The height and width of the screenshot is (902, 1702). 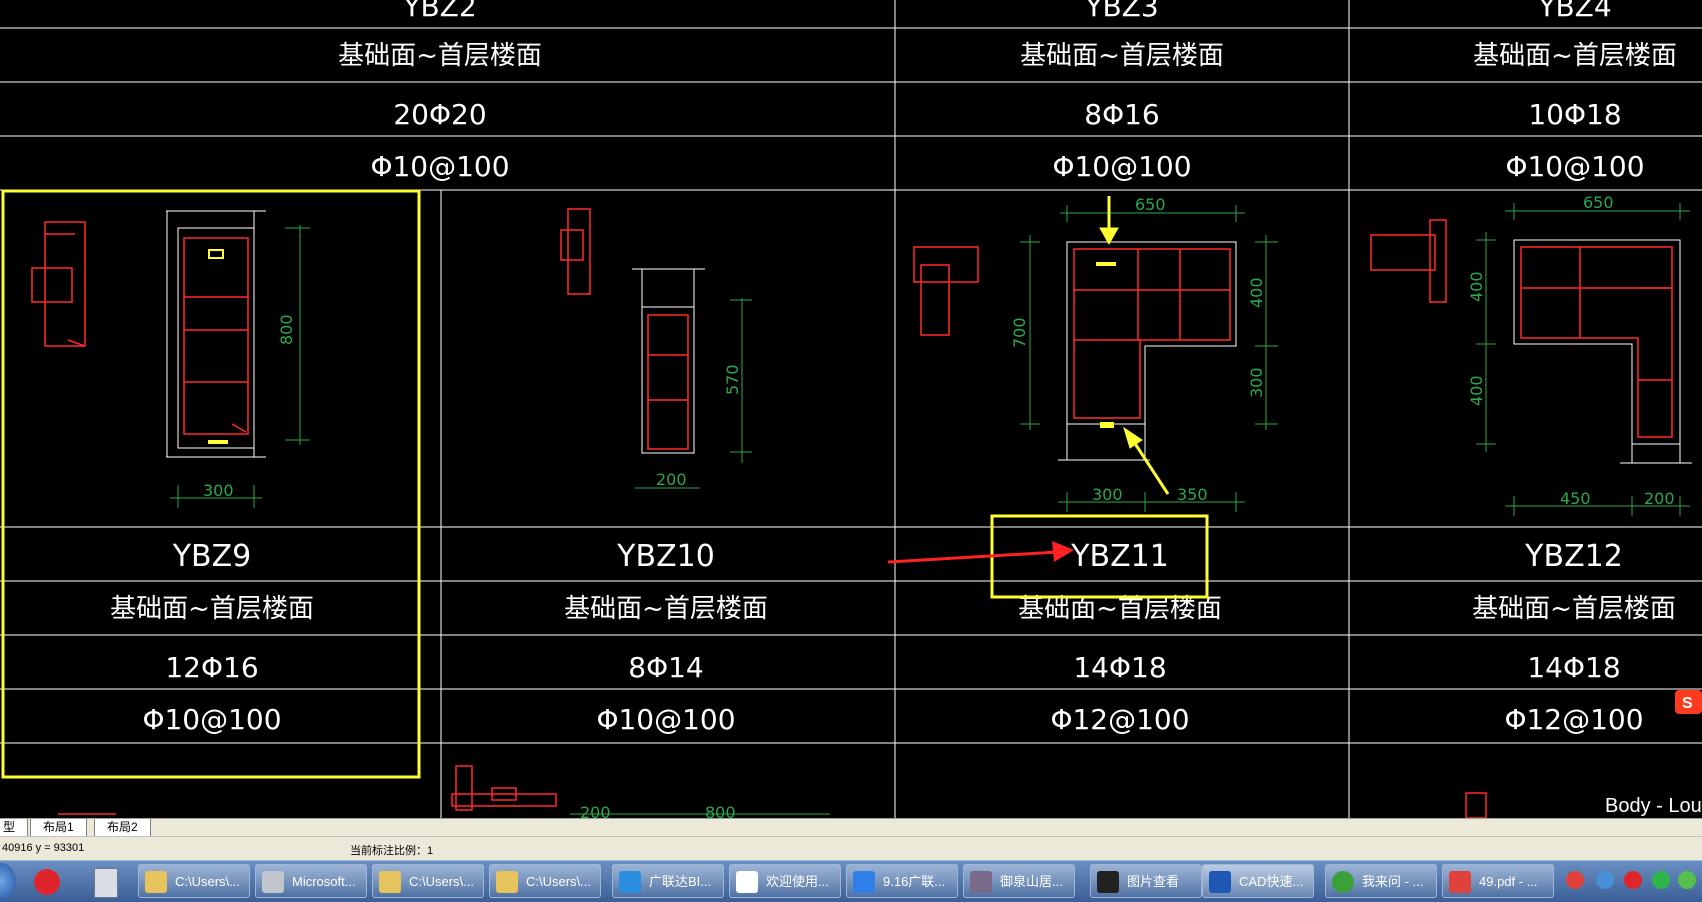 I want to click on cad-icon, so click(x=1220, y=882).